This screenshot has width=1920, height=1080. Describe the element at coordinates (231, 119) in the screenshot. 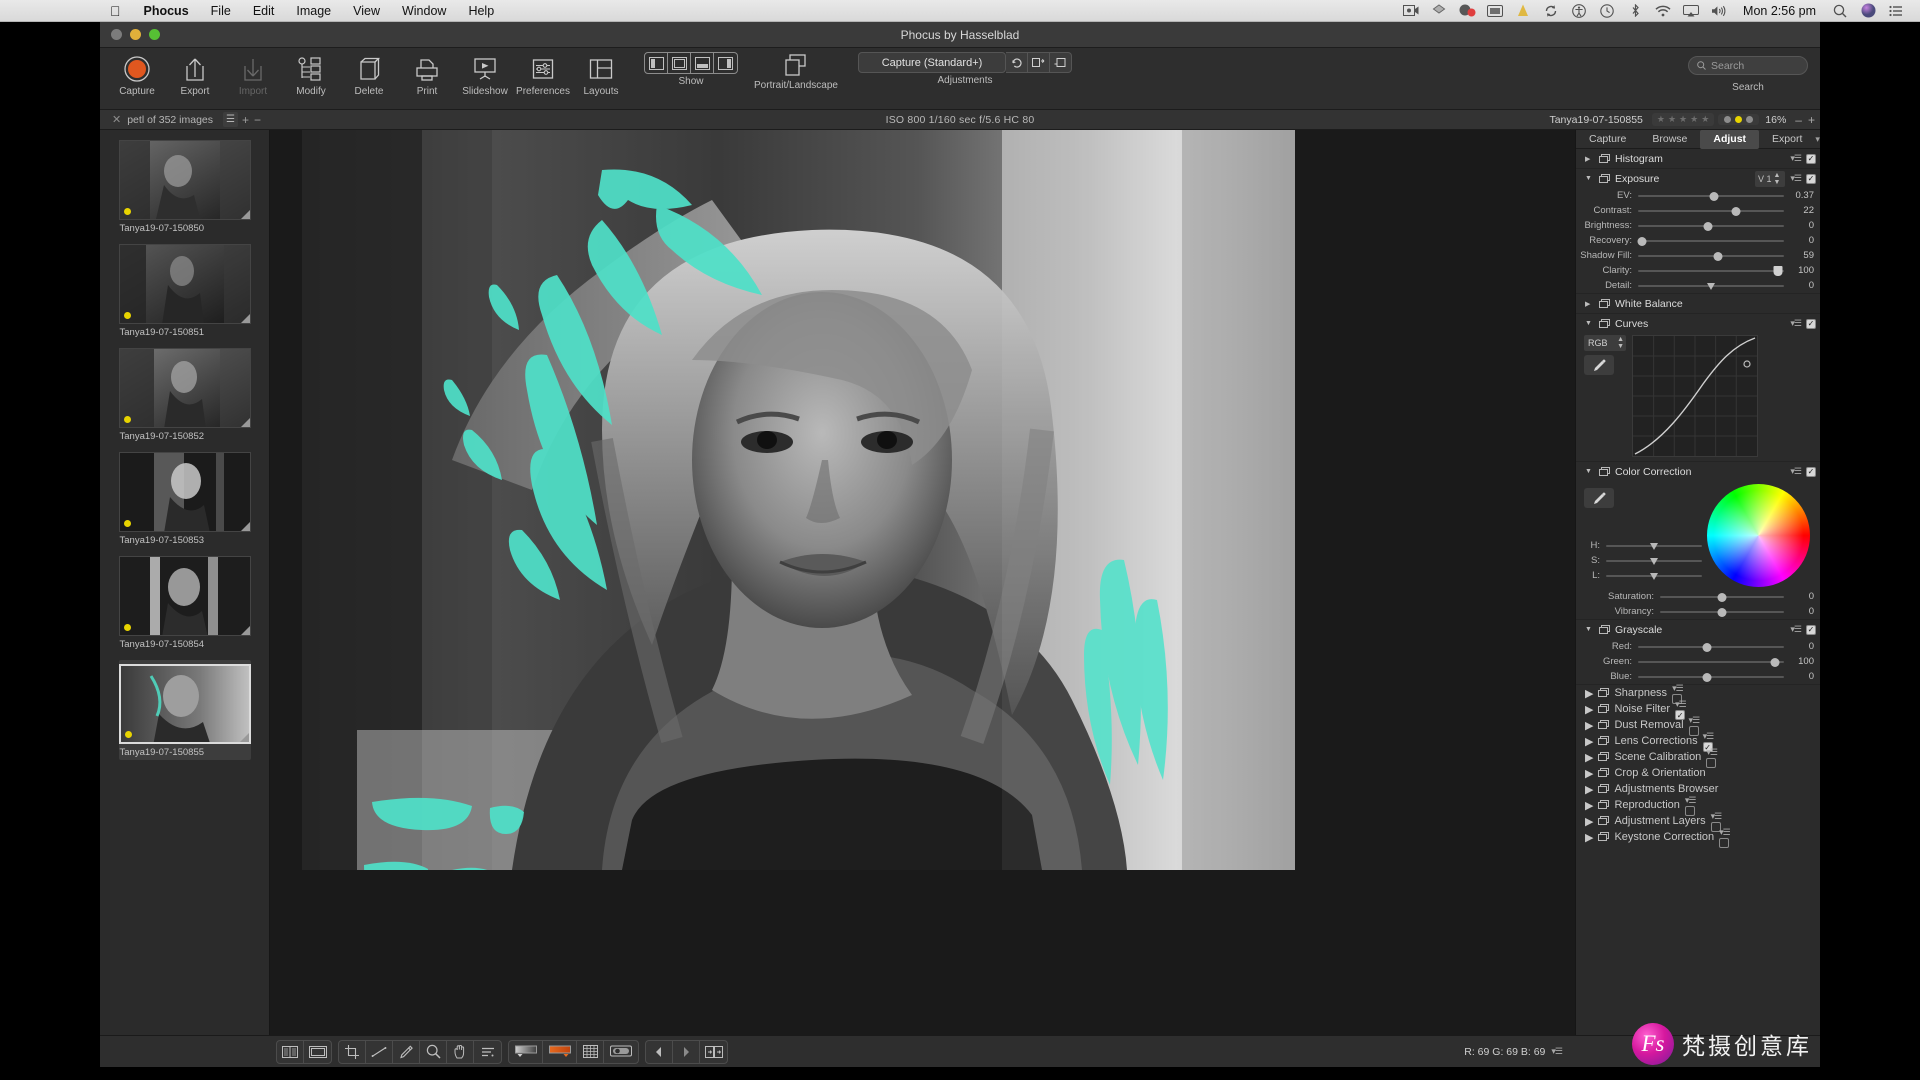

I see `browser-menu-icon: ☰` at that location.